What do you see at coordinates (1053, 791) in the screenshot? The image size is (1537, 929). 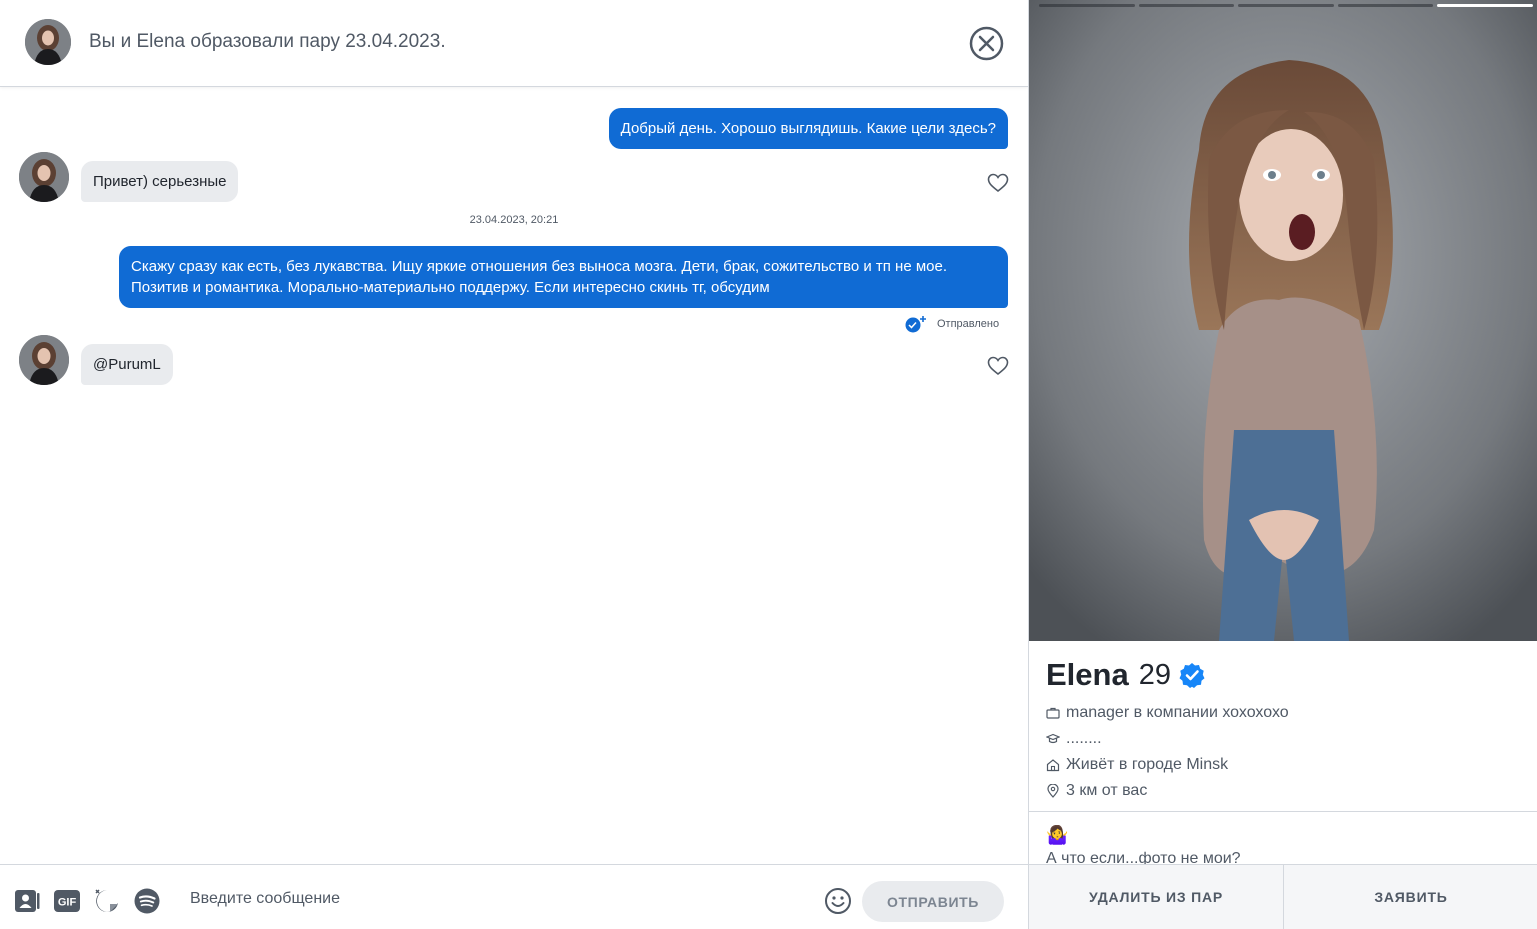 I see `location-pin-icon` at bounding box center [1053, 791].